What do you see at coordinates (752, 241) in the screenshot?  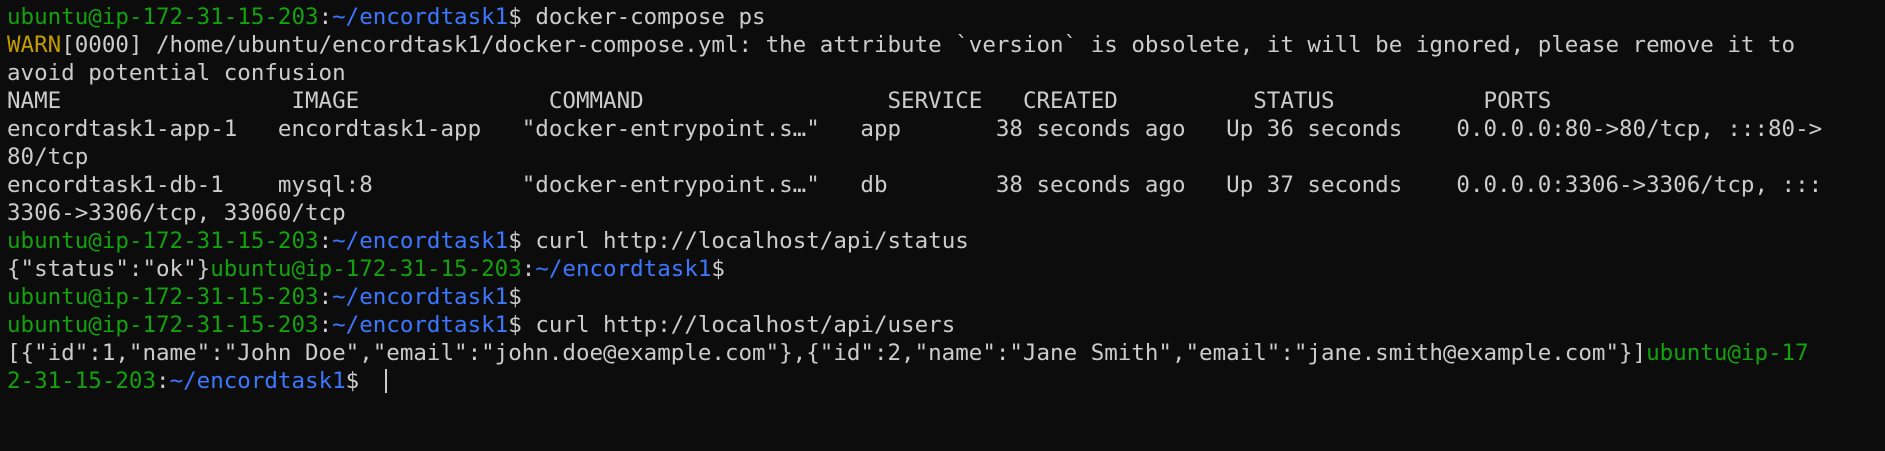 I see `command-text: curl http://localhost/api/status` at bounding box center [752, 241].